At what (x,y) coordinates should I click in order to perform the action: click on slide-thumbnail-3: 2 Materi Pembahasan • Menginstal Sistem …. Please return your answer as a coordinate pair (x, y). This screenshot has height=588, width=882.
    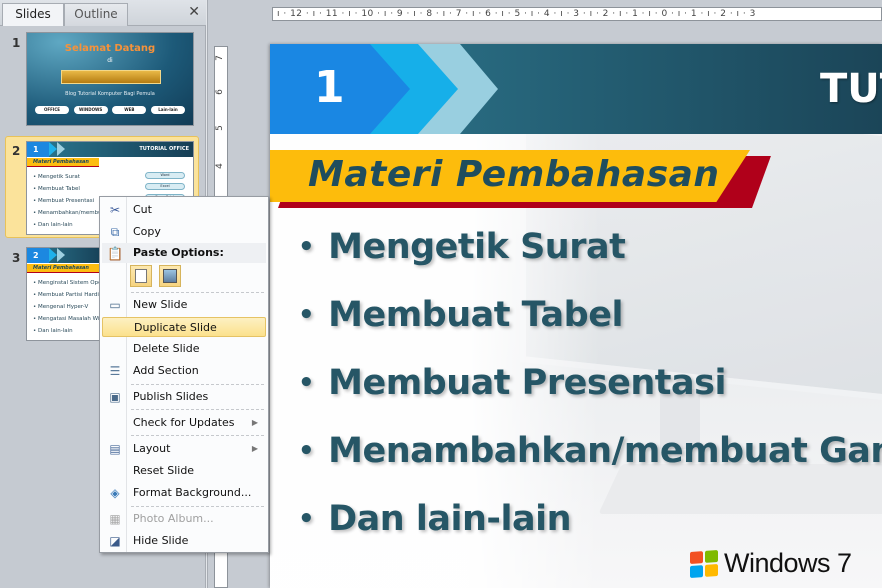
    Looking at the image, I should click on (66, 294).